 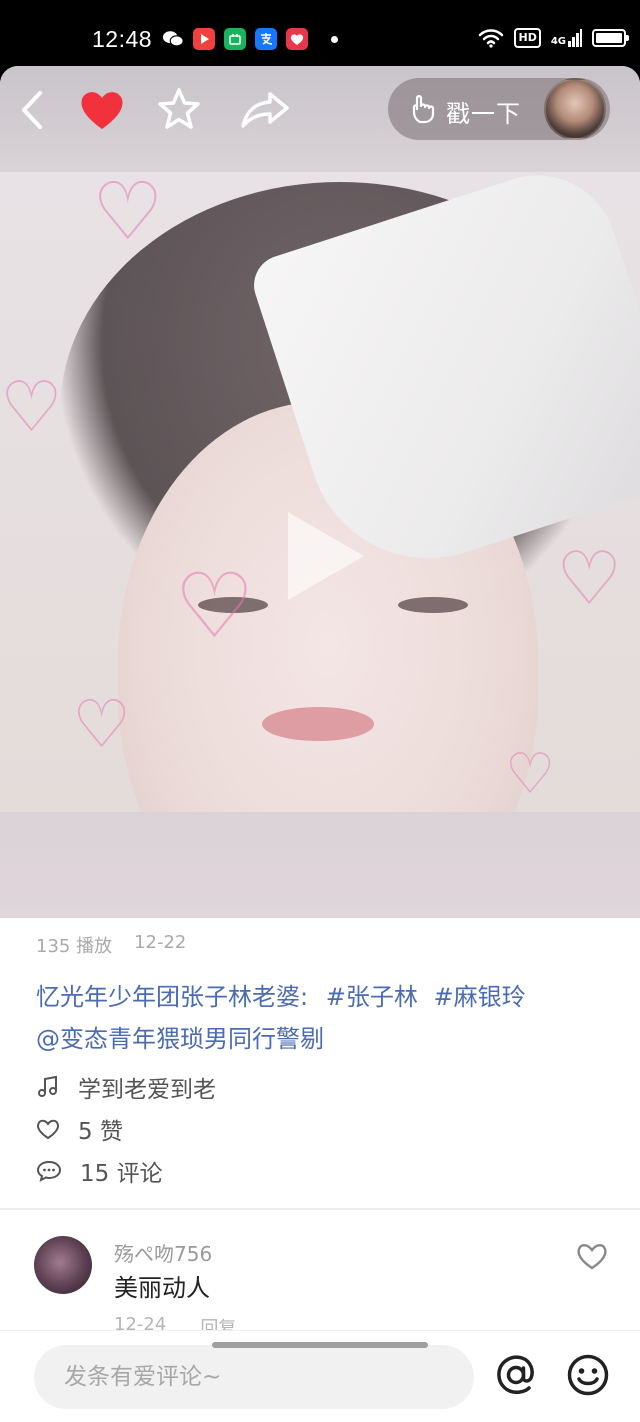 I want to click on video-app-icon, so click(x=204, y=39).